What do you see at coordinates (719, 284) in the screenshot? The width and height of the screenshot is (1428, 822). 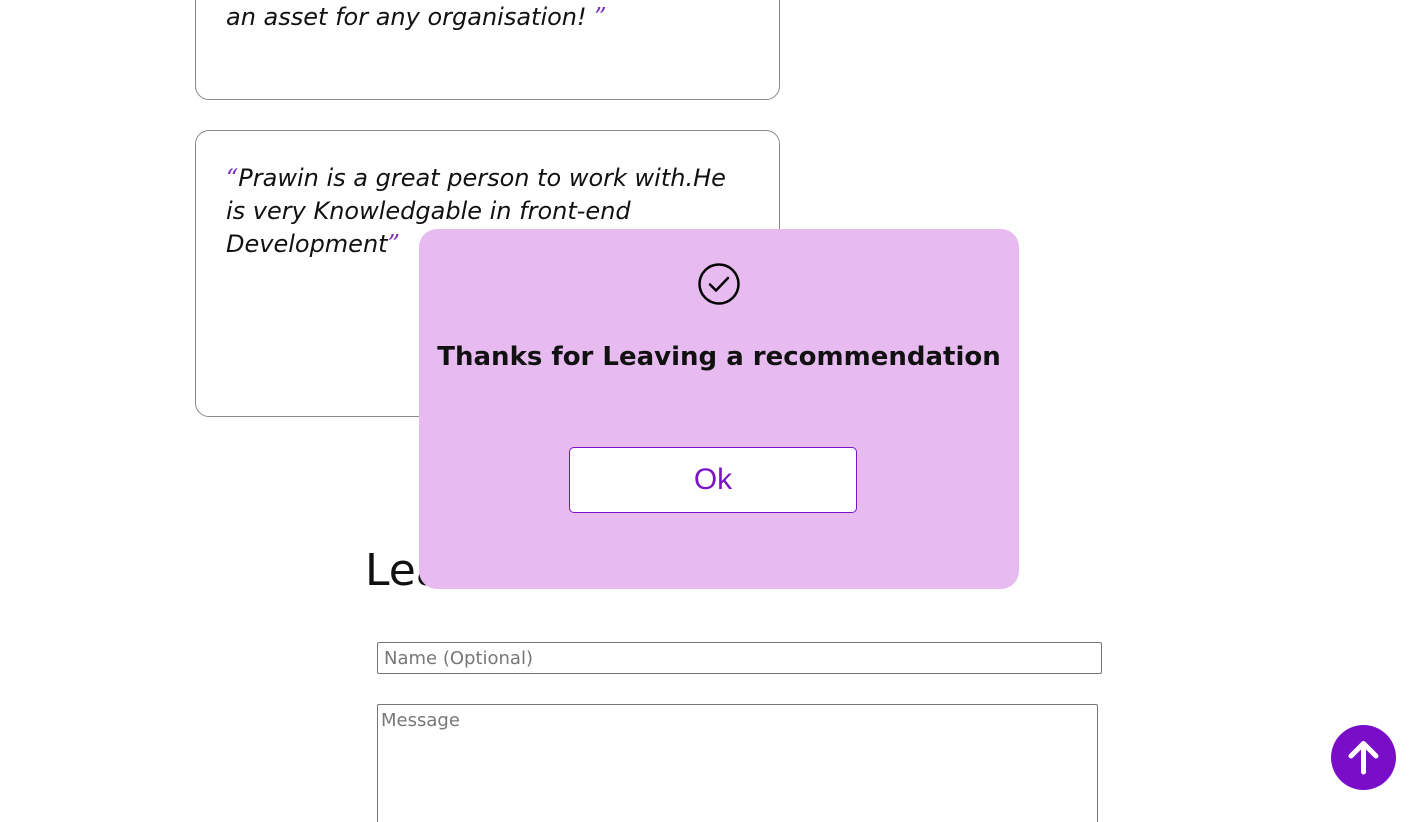 I see `check-circle-icon` at bounding box center [719, 284].